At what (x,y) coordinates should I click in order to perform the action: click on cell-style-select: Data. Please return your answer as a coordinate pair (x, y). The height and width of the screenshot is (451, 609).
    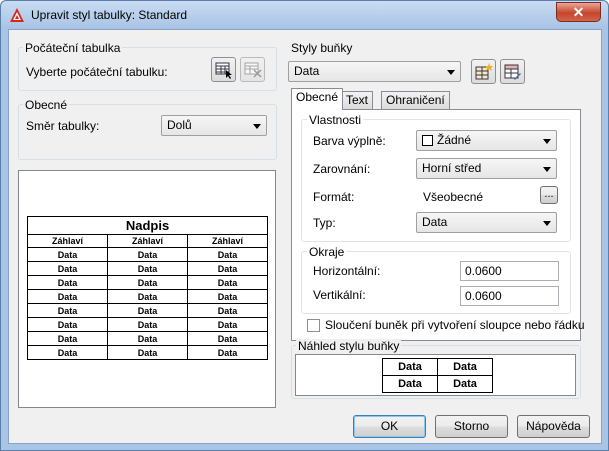
    Looking at the image, I should click on (374, 71).